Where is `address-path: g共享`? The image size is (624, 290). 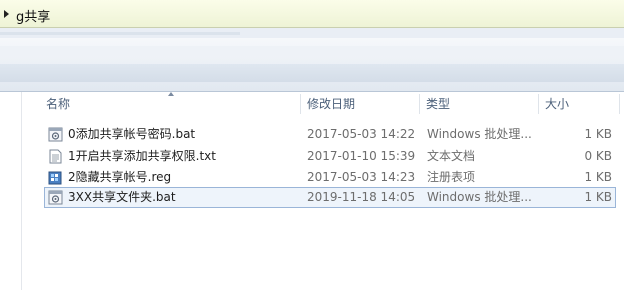
address-path: g共享 is located at coordinates (33, 15).